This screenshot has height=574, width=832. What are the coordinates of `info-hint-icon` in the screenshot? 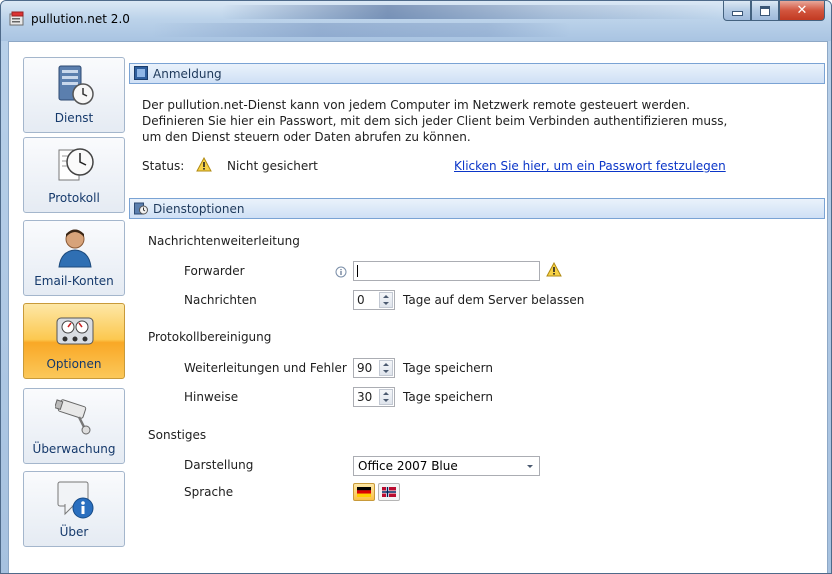 It's located at (341, 272).